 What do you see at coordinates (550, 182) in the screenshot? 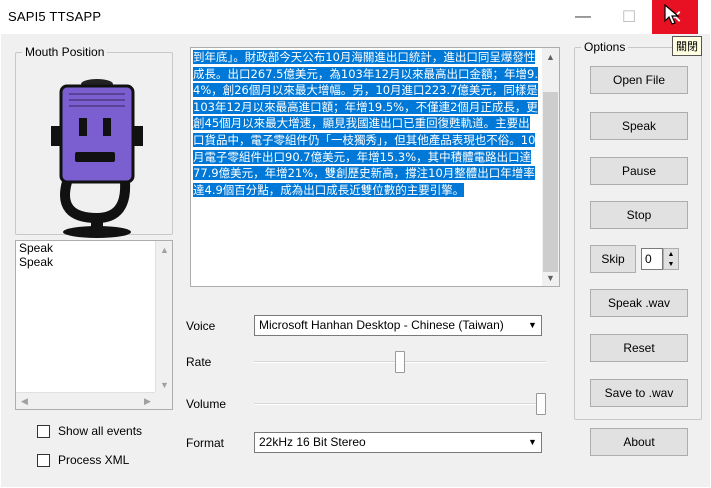
I see `scroll-thumb` at bounding box center [550, 182].